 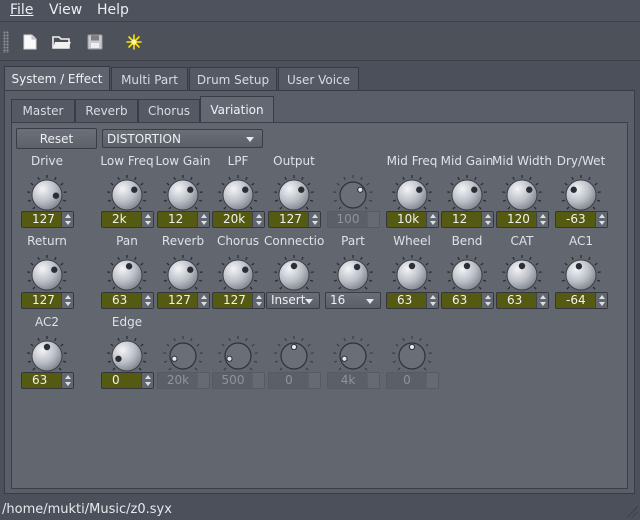 I want to click on subtab-chorus: Chorus, so click(x=169, y=110).